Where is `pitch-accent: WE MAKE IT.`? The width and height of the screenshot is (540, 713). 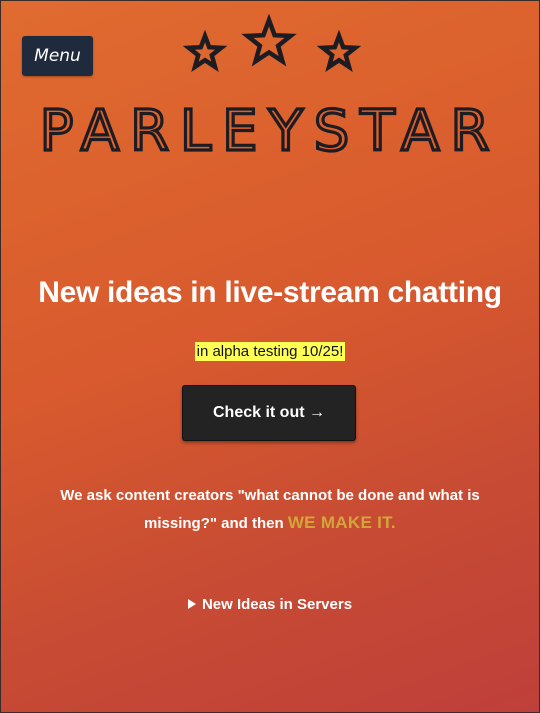 pitch-accent: WE MAKE IT. is located at coordinates (341, 522).